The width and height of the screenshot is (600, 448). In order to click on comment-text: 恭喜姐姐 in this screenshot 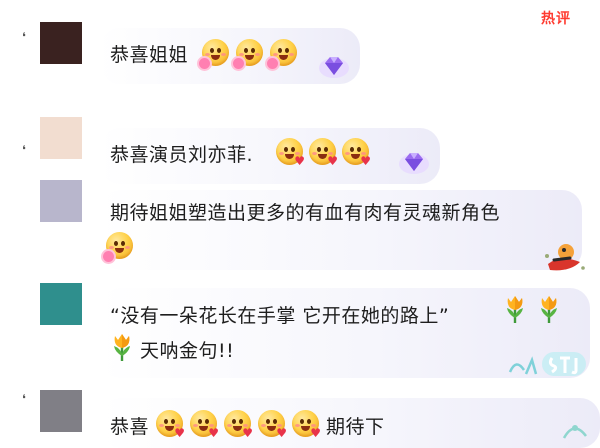, I will do `click(149, 55)`.